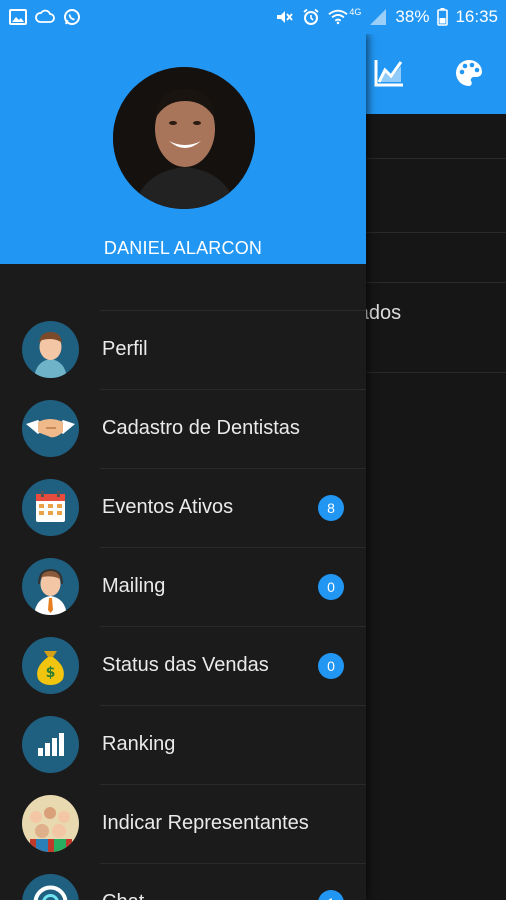  Describe the element at coordinates (18, 17) in the screenshot. I see `image-icon` at that location.